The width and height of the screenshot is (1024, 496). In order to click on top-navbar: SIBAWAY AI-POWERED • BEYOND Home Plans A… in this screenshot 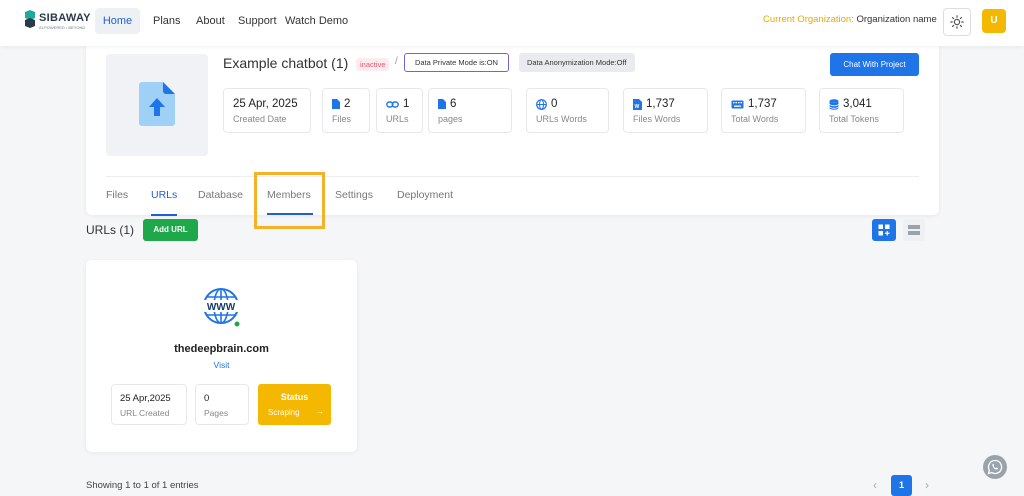, I will do `click(512, 23)`.